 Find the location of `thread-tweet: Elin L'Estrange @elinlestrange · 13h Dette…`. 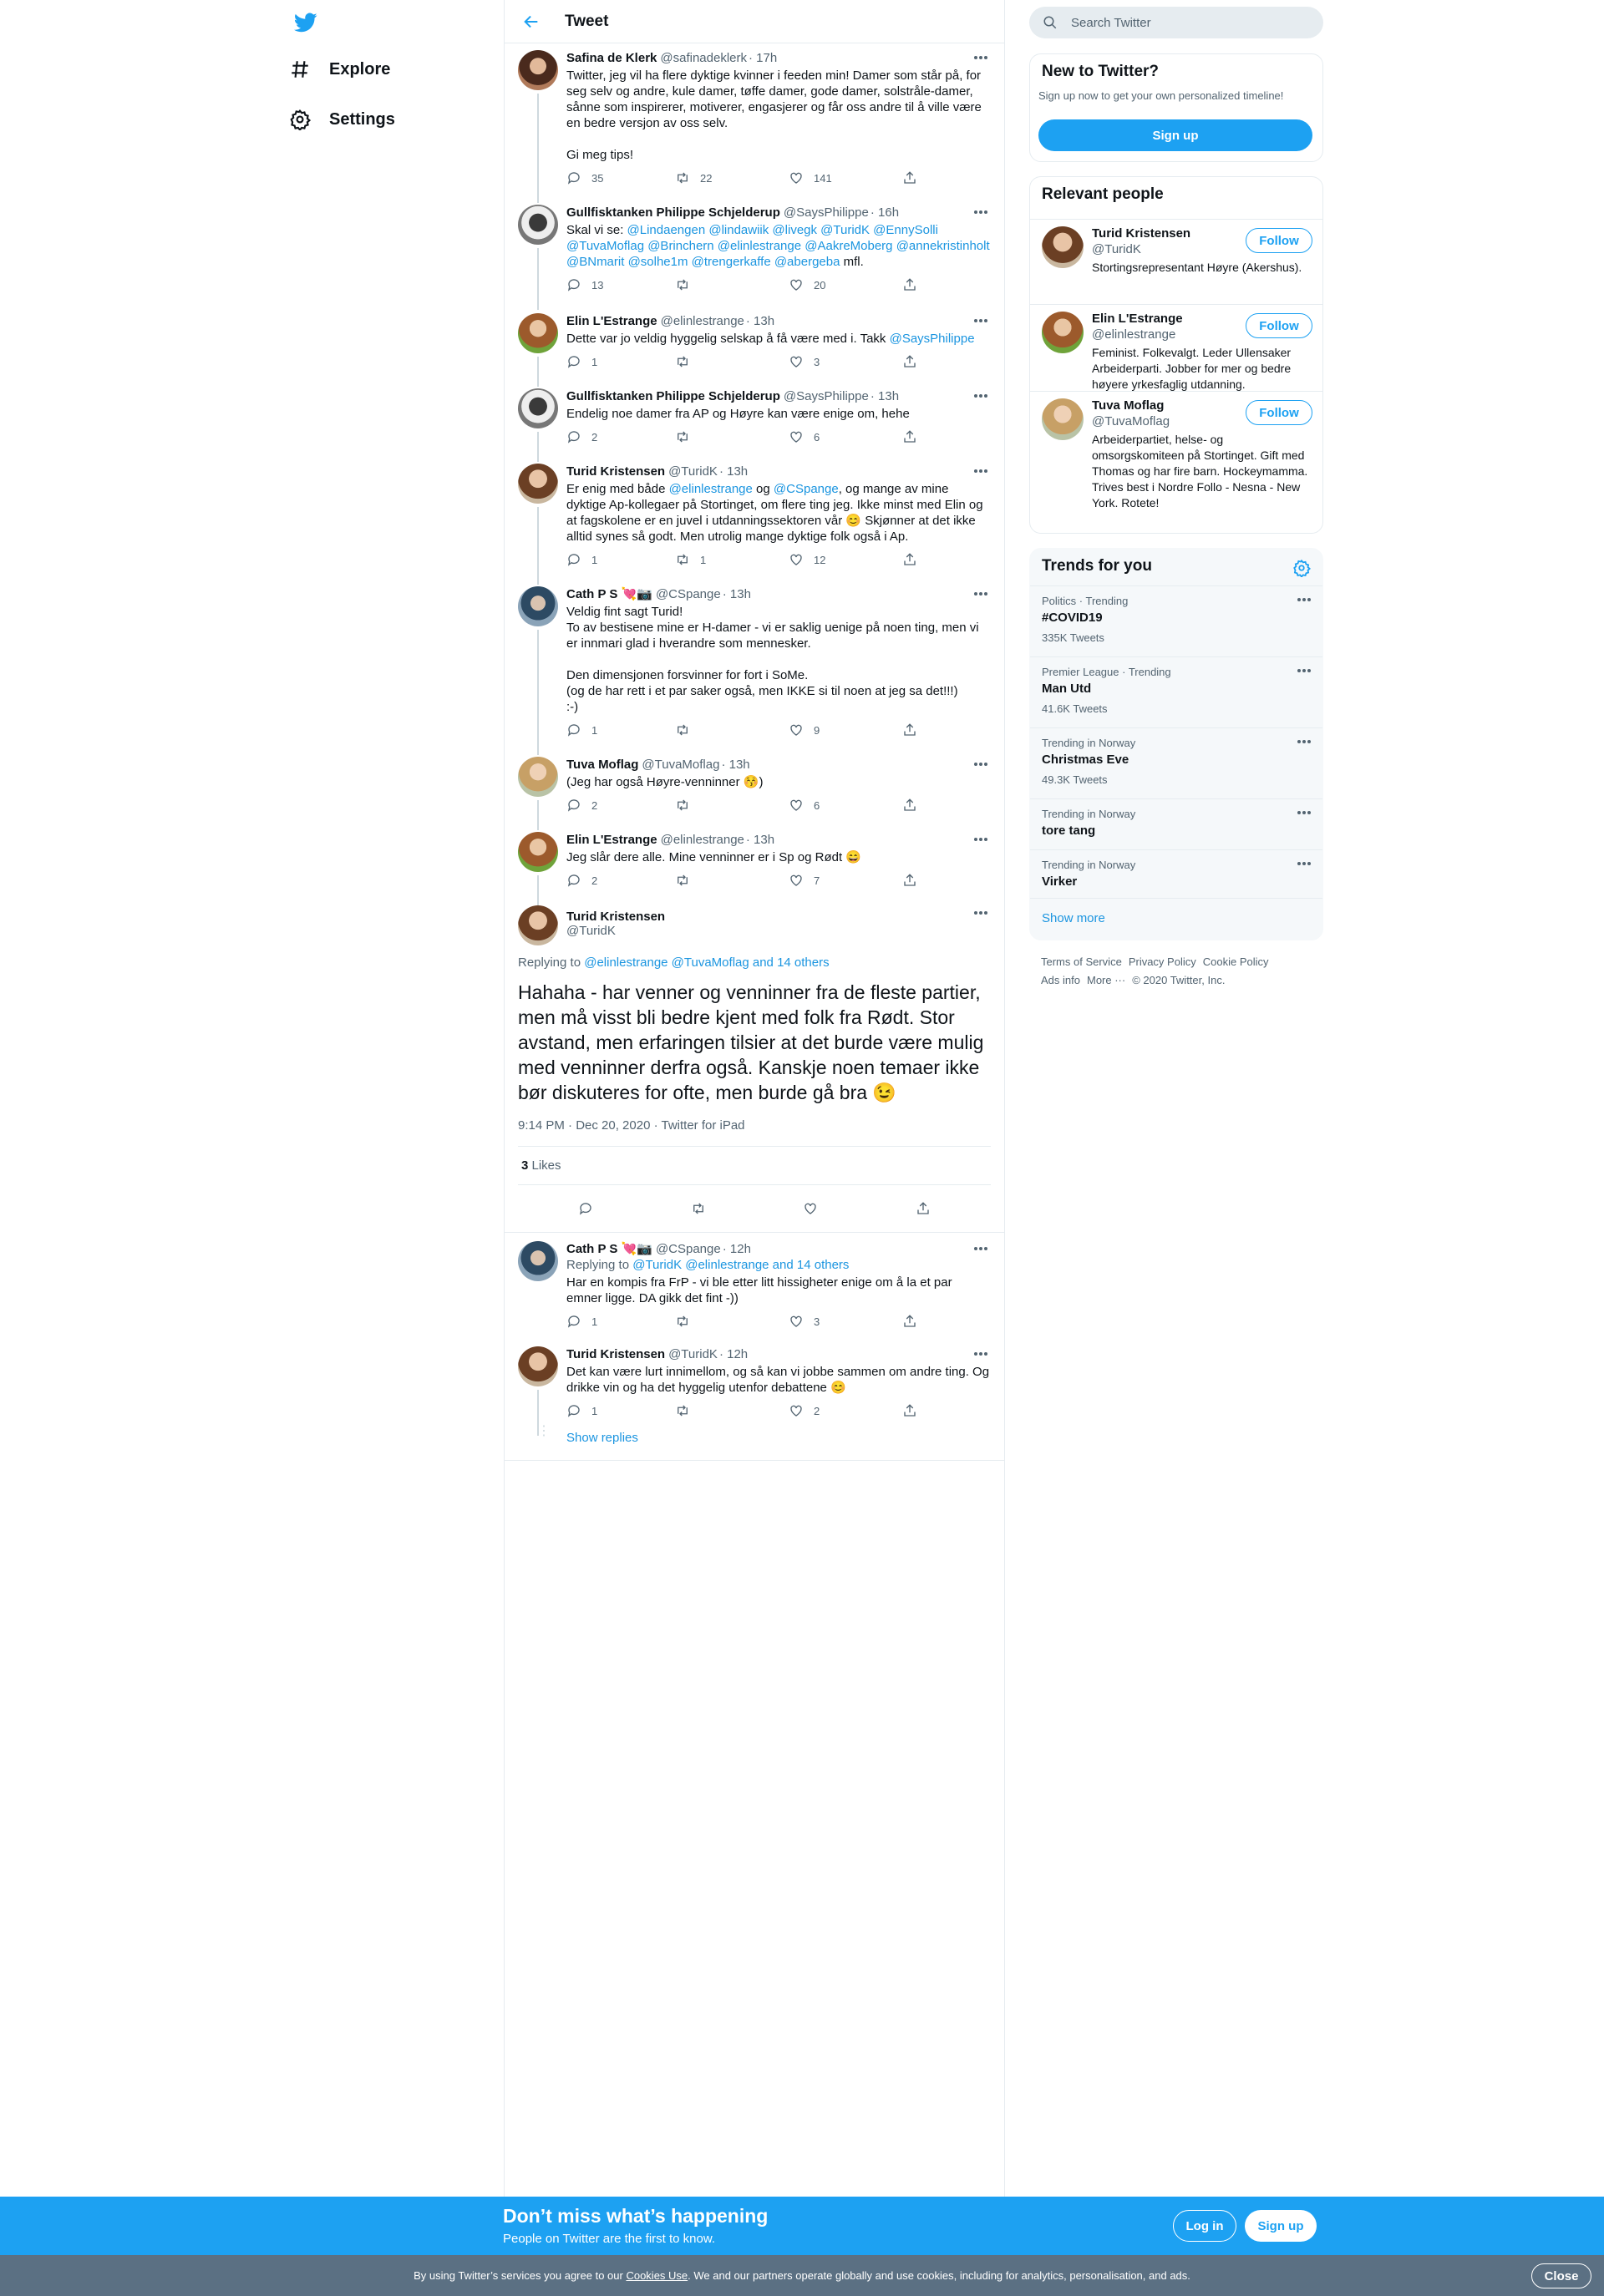

thread-tweet: Elin L'Estrange @elinlestrange · 13h Dette… is located at coordinates (755, 344).